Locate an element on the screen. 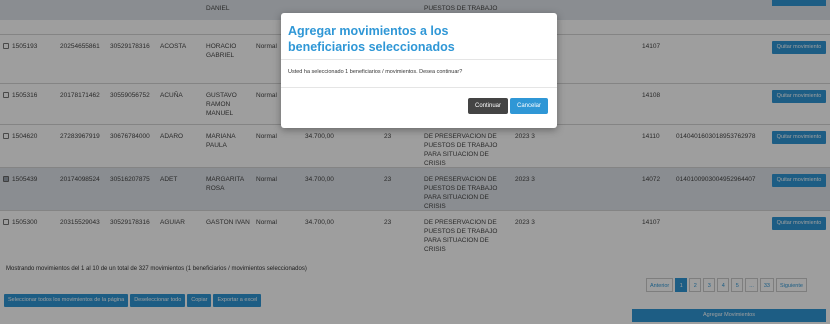 This screenshot has width=830, height=324. cancel-button: Cancelar is located at coordinates (529, 106).